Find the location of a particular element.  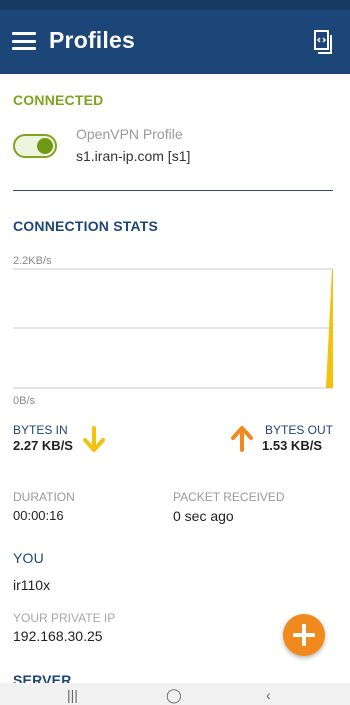

packet-received-label: PACKET RECEIVED is located at coordinates (229, 497).